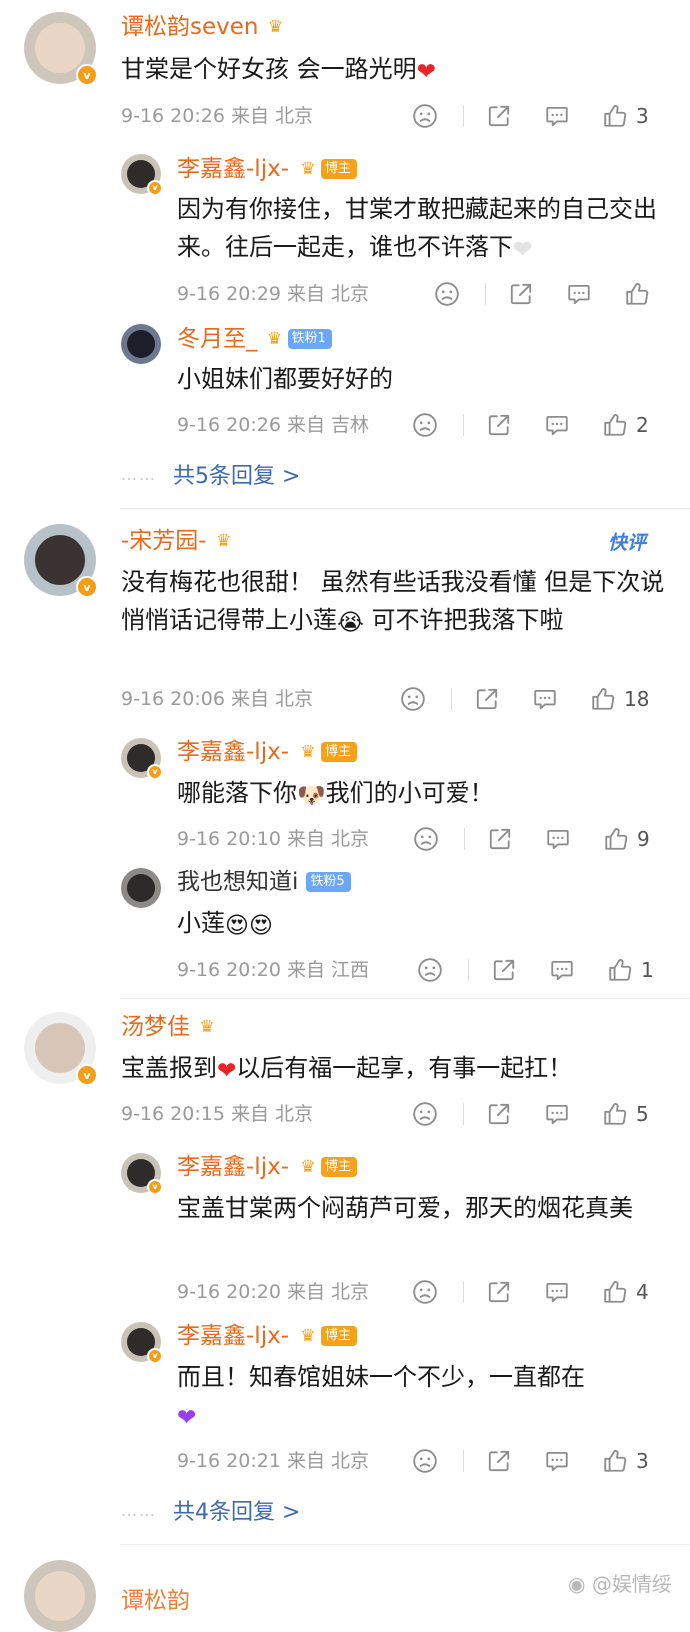  Describe the element at coordinates (264, 882) in the screenshot. I see `reply-username: 我也想知道i 铁粉5` at that location.